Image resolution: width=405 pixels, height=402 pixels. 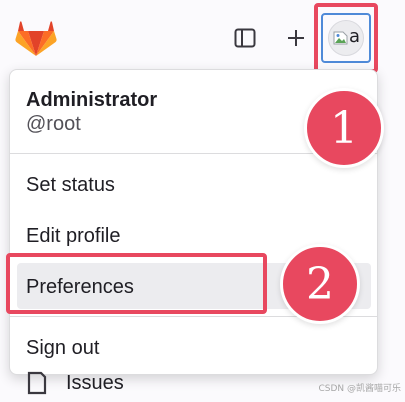 I want to click on sidebar-item-issues: Issues, so click(x=75, y=383).